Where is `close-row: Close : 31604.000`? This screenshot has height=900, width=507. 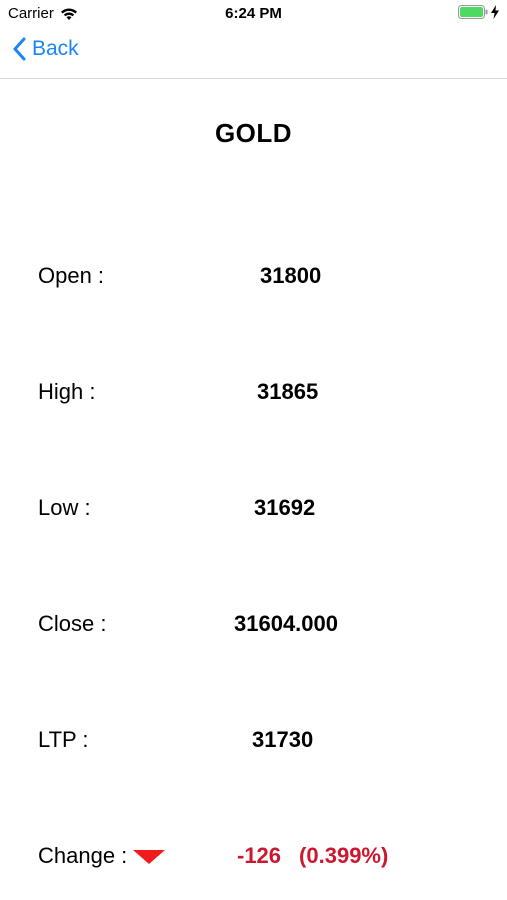 close-row: Close : 31604.000 is located at coordinates (253, 624).